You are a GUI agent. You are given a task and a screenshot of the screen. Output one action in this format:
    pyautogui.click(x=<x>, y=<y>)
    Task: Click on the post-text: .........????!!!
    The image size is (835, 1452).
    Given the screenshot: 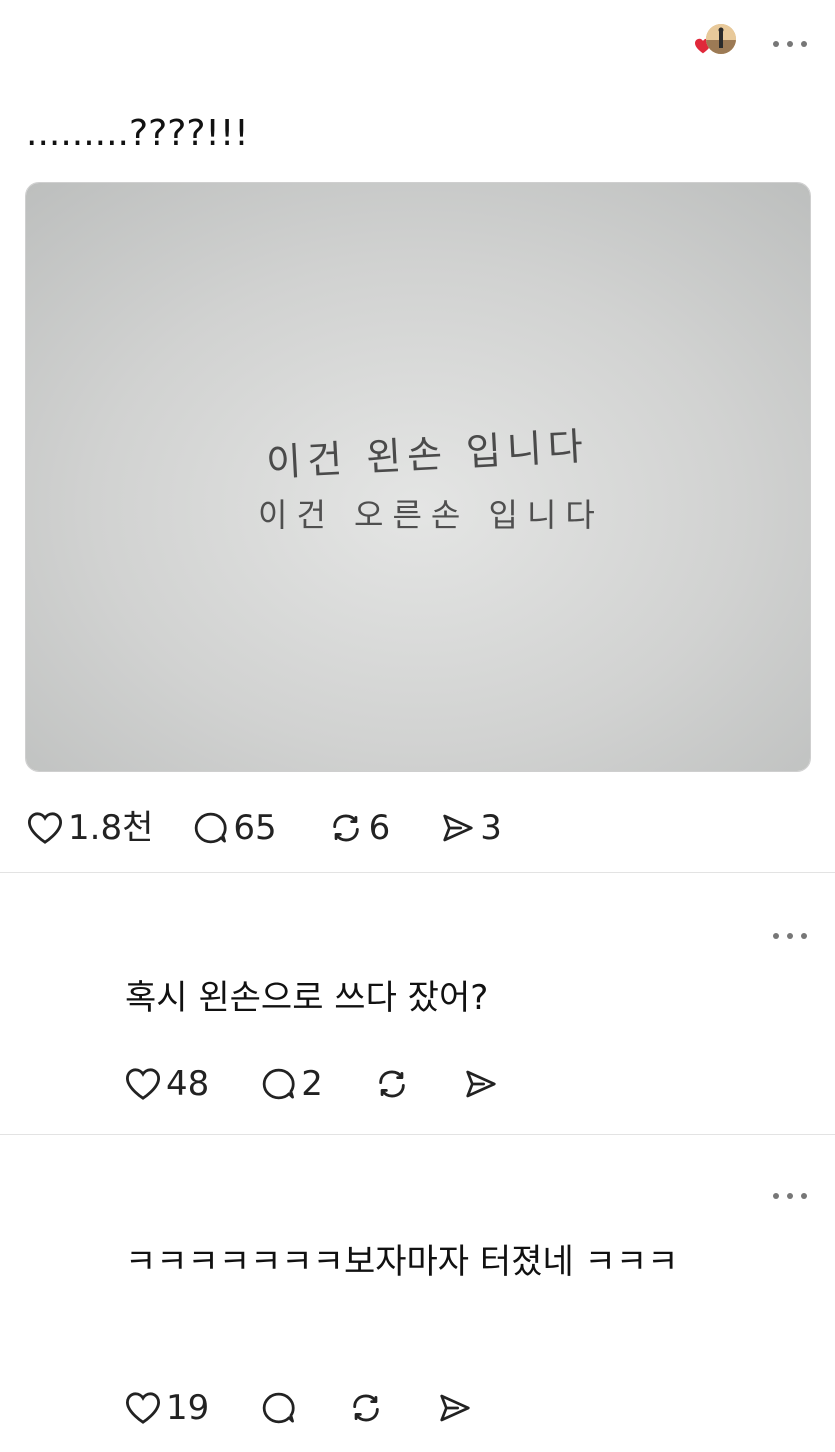 What is the action you would take?
    pyautogui.click(x=137, y=133)
    